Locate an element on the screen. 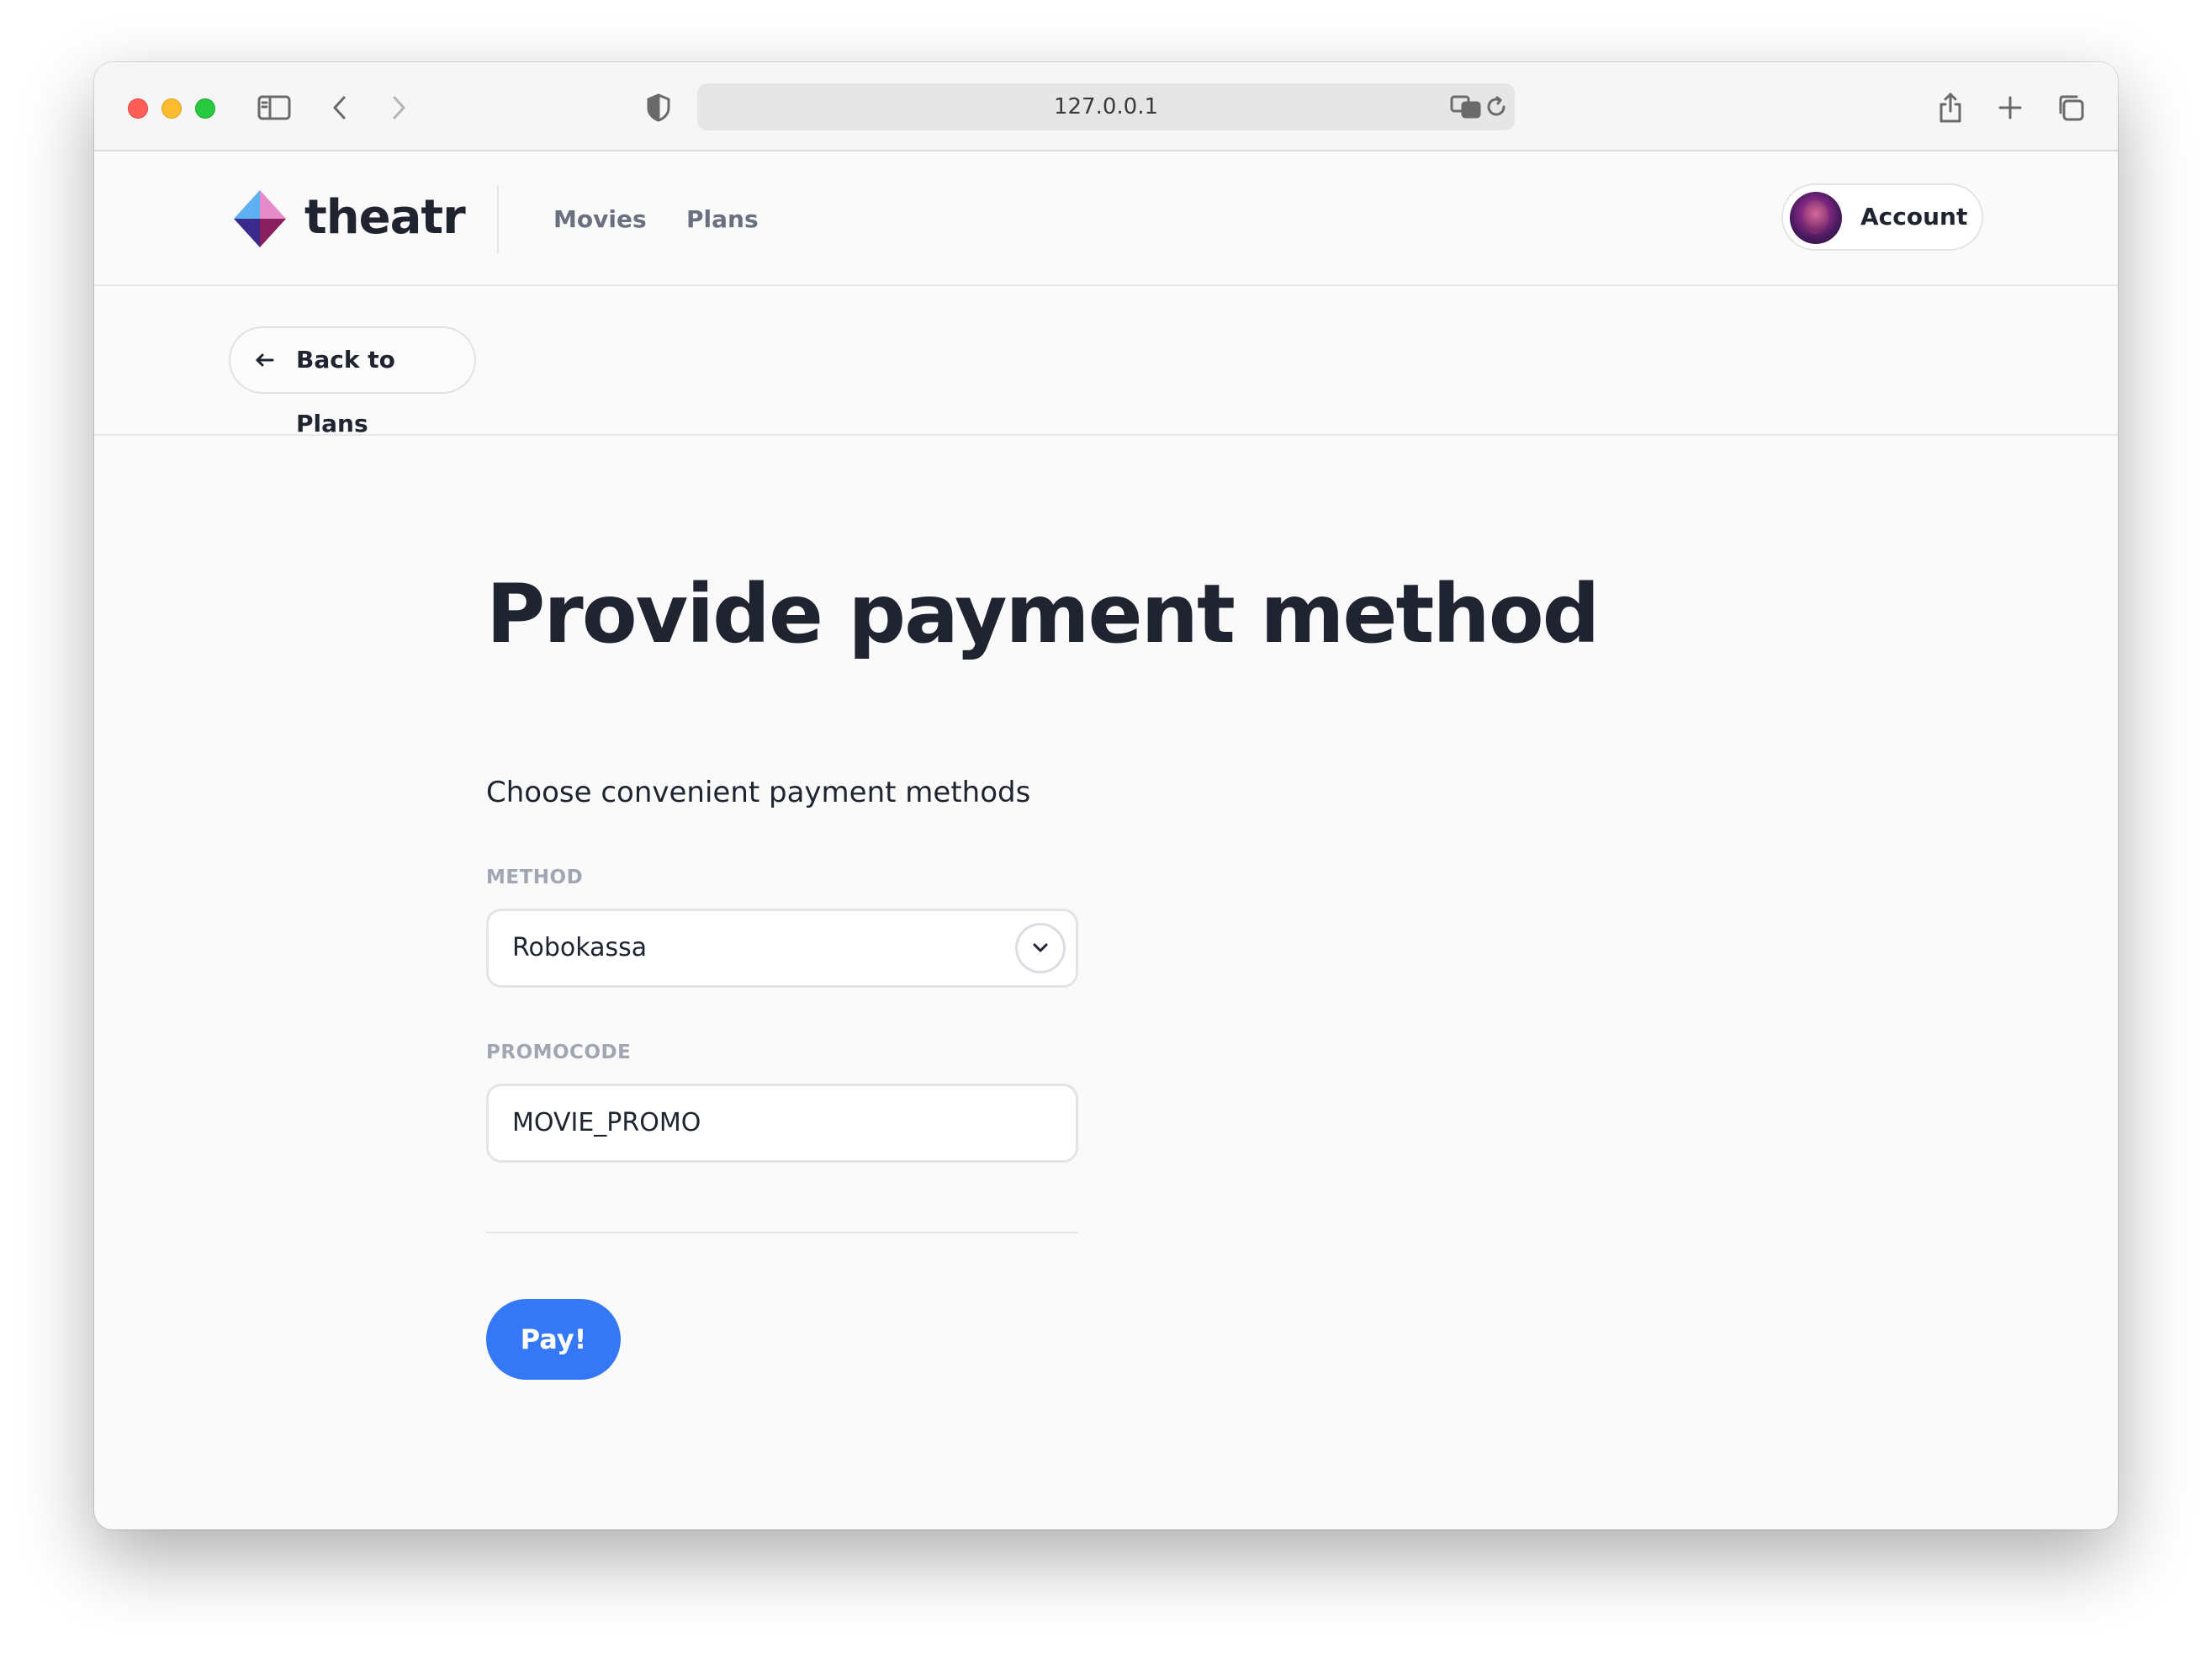  url-text: 127.0.0.1 is located at coordinates (1106, 106).